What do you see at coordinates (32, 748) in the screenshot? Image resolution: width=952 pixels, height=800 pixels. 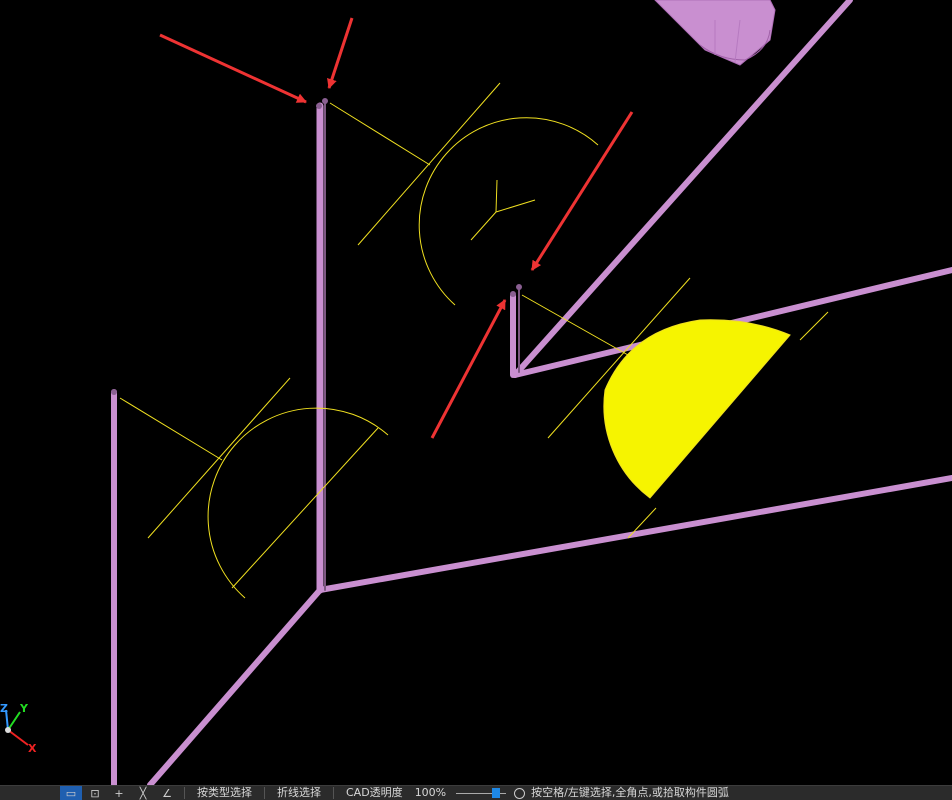 I see `axis-x-label: X` at bounding box center [32, 748].